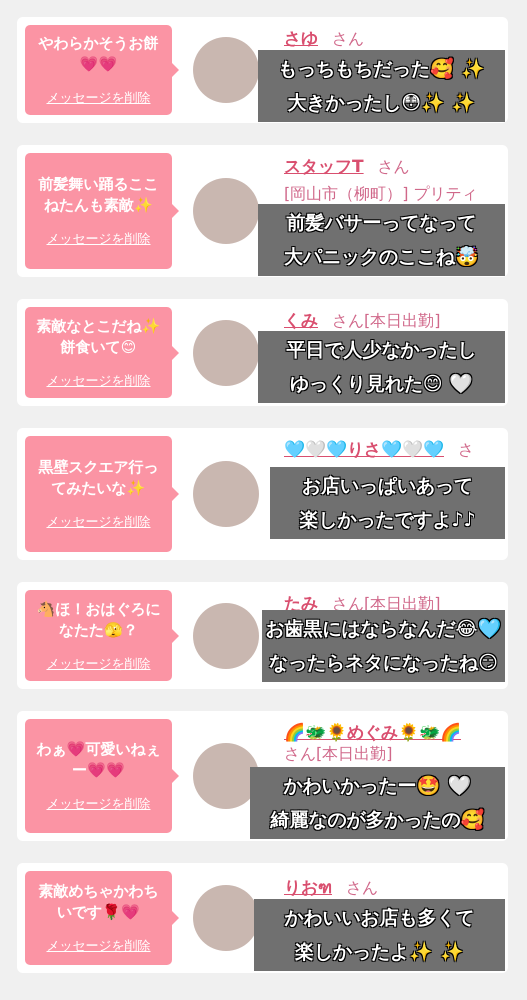 This screenshot has width=527, height=1000. Describe the element at coordinates (387, 486) in the screenshot. I see `caption-text: お店いっぱいあって` at that location.